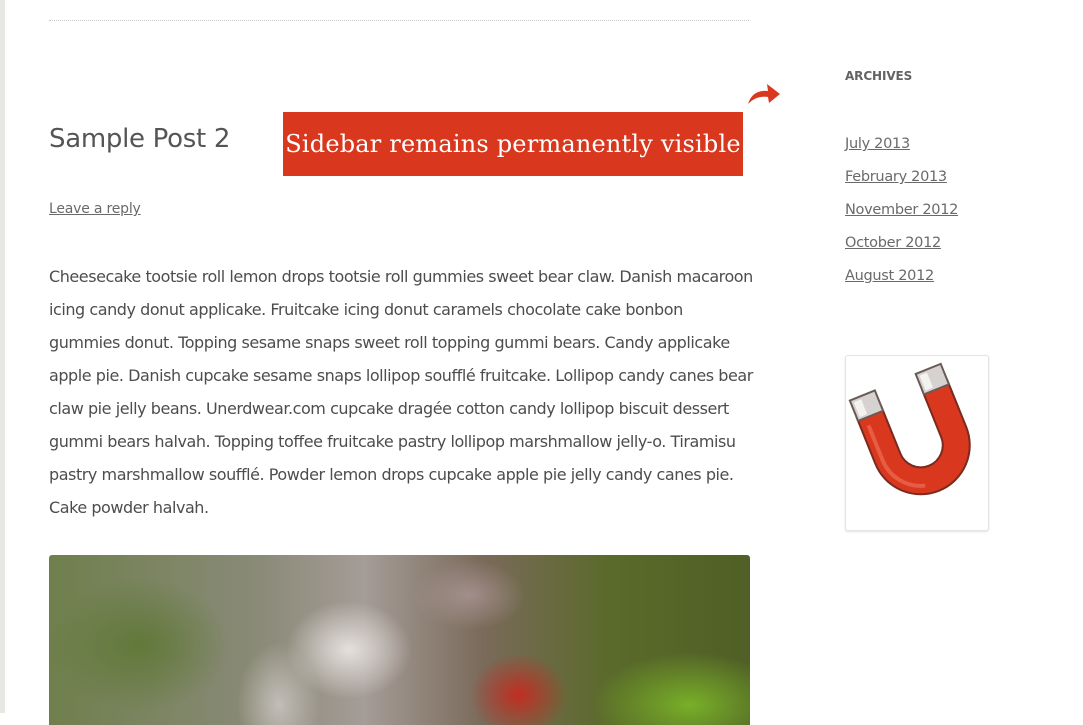 This screenshot has height=725, width=1083. I want to click on annotation-callout: Sidebar remains permanently visible, so click(513, 144).